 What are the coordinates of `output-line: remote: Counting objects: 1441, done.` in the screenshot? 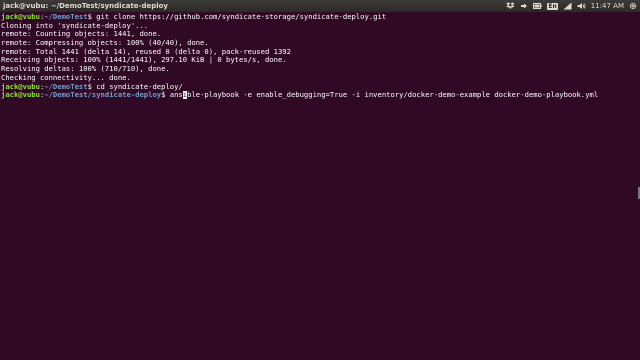 It's located at (81, 34).